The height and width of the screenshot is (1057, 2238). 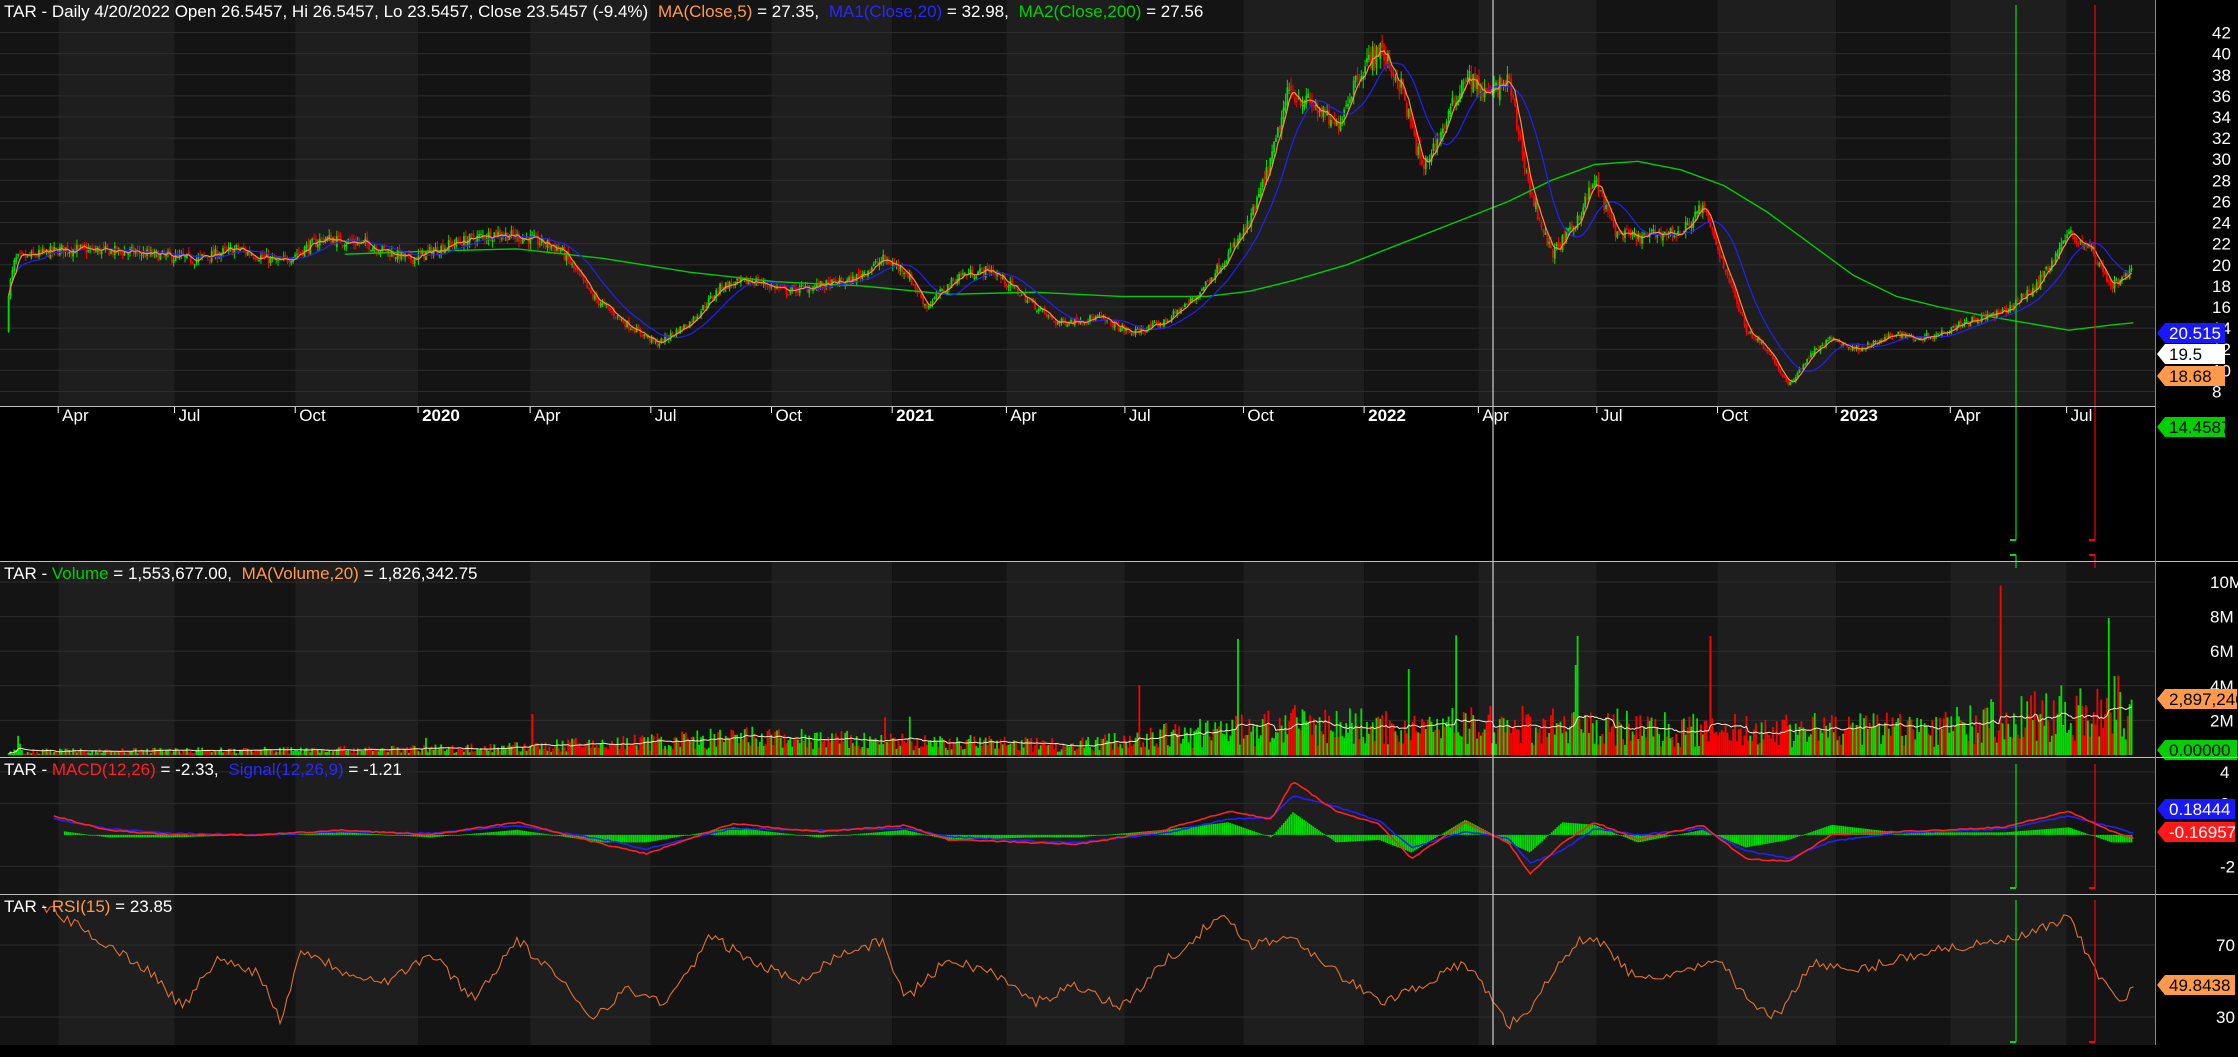 What do you see at coordinates (2202, 832) in the screenshot?
I see `macd-value-tag-label: -0.16957` at bounding box center [2202, 832].